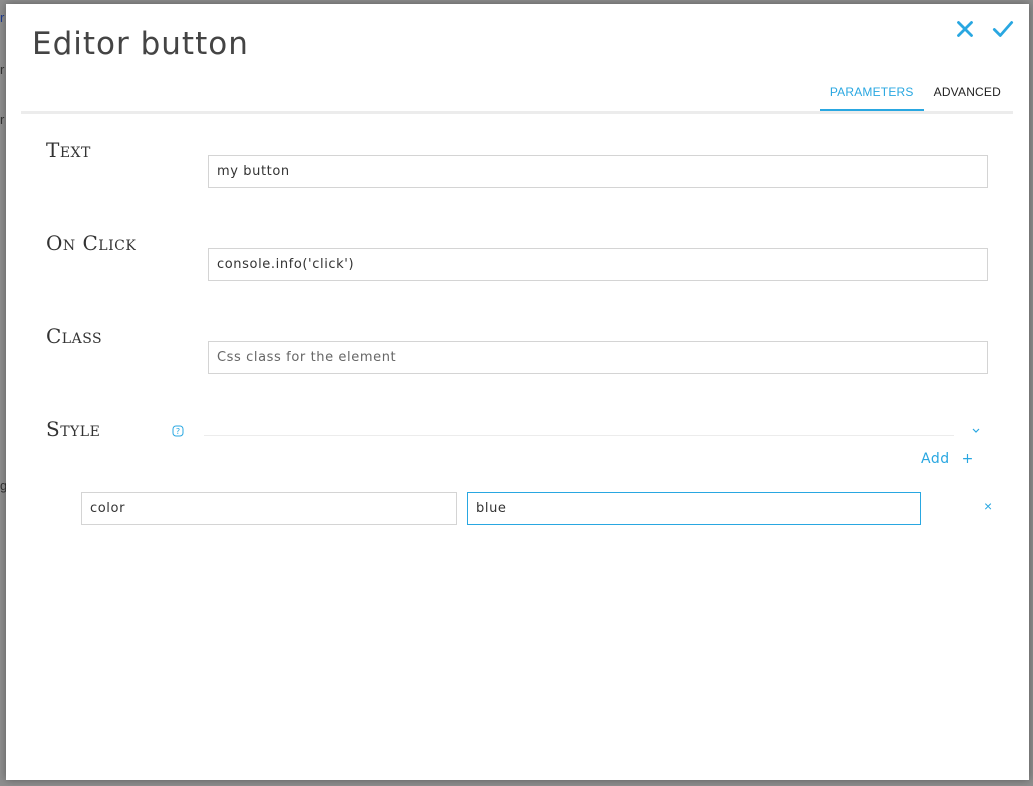  What do you see at coordinates (967, 96) in the screenshot?
I see `tab-advanced: ADVANCED` at bounding box center [967, 96].